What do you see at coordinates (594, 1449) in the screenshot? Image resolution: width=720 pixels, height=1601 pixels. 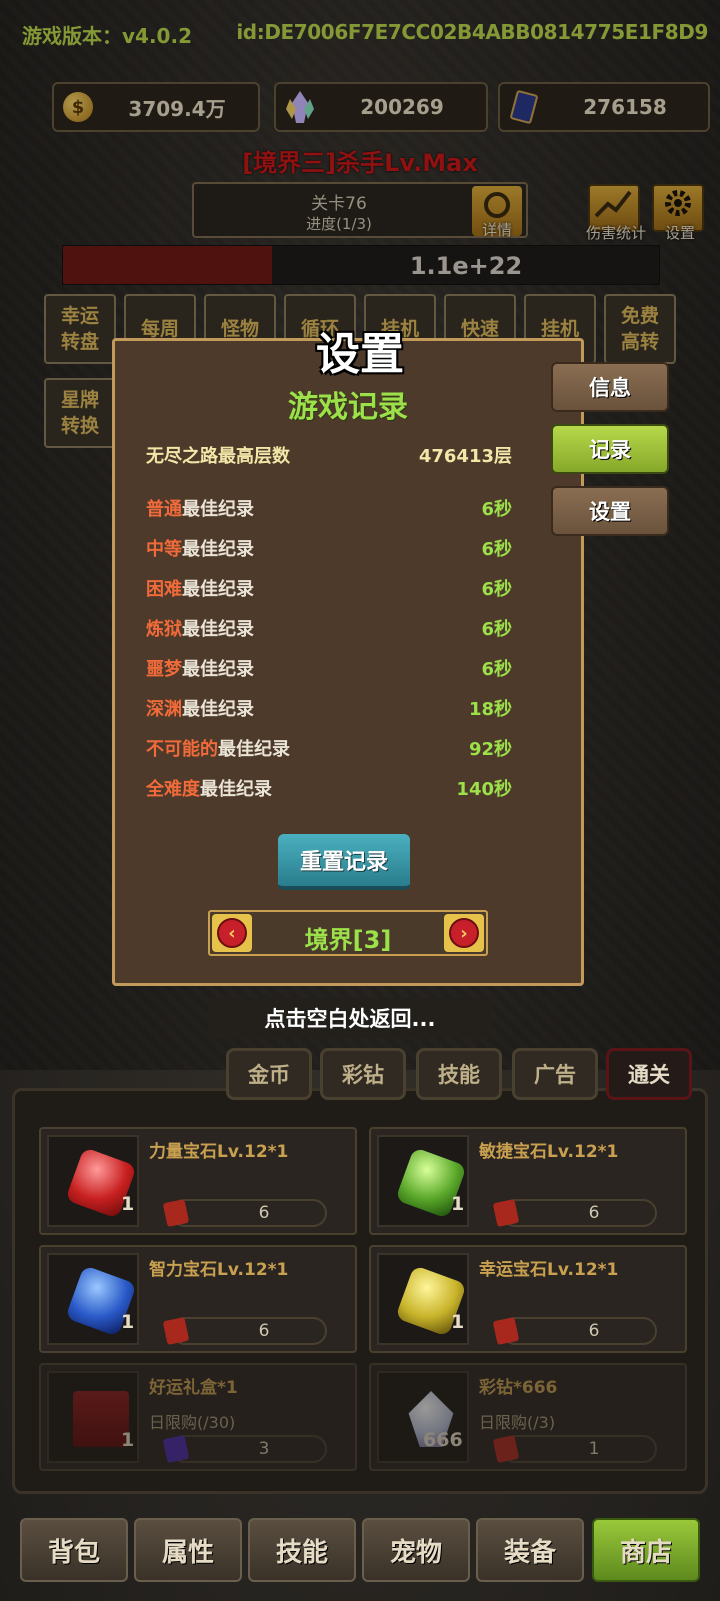 I see `price-value: 1` at bounding box center [594, 1449].